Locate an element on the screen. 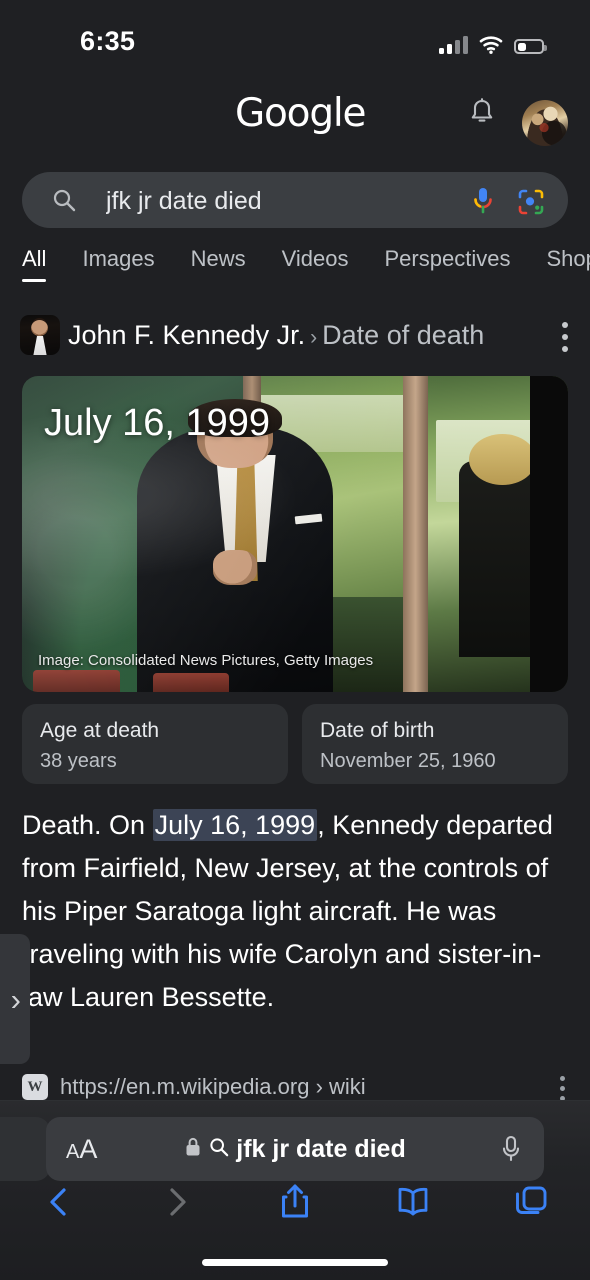 The height and width of the screenshot is (1280, 590). address-bar-content: jfk jr date died is located at coordinates (295, 1149).